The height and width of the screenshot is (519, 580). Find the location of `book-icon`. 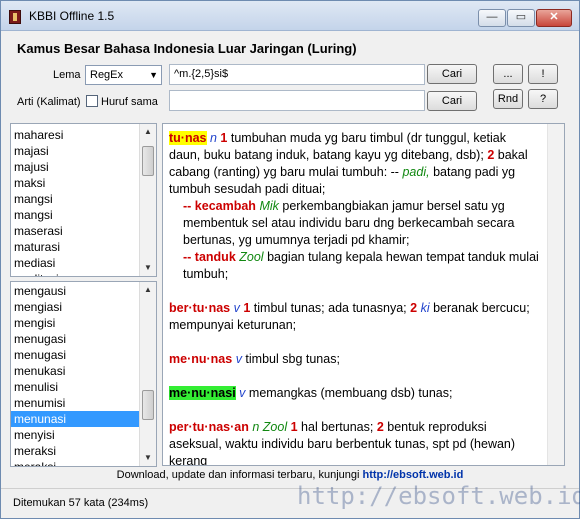

book-icon is located at coordinates (15, 17).